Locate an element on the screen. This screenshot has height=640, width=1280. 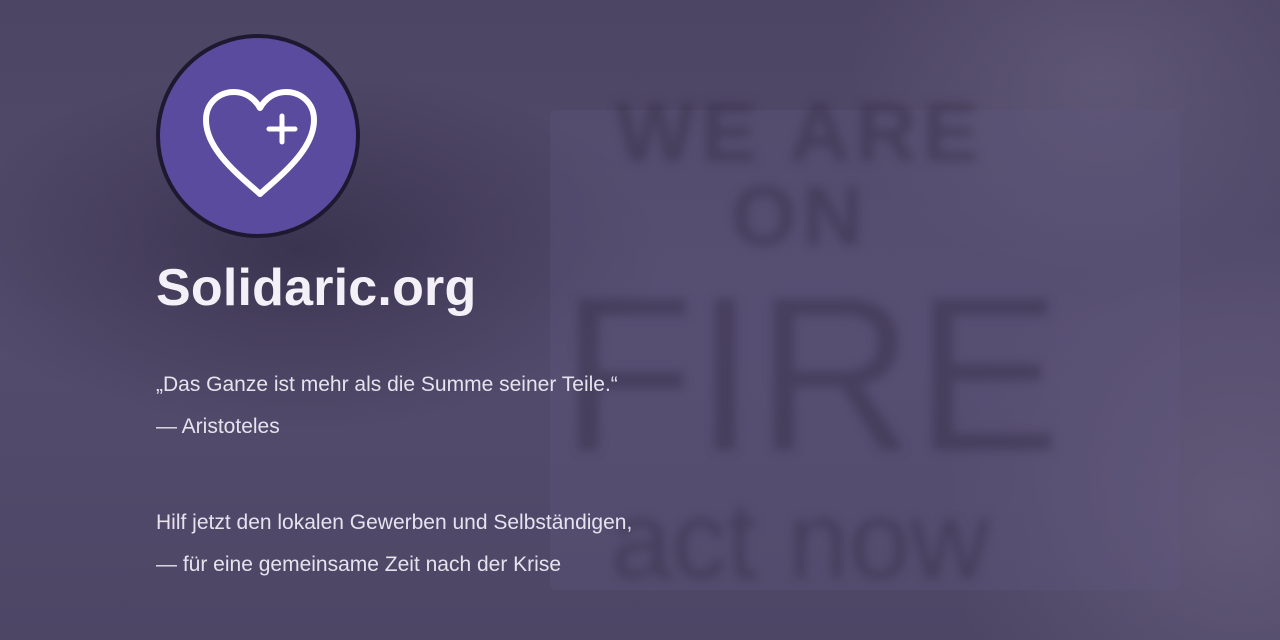
sign-line-3: act now is located at coordinates (800, 540).